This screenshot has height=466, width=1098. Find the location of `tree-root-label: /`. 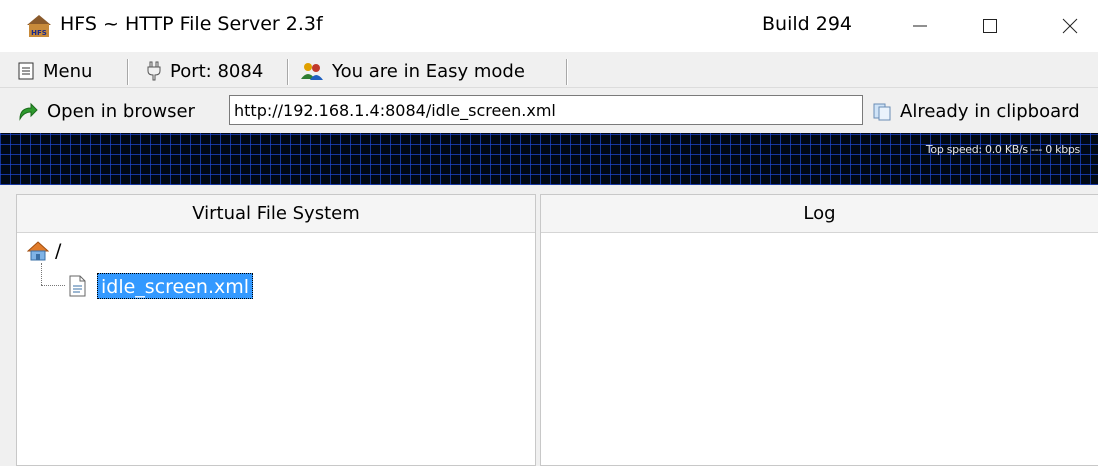

tree-root-label: / is located at coordinates (58, 251).